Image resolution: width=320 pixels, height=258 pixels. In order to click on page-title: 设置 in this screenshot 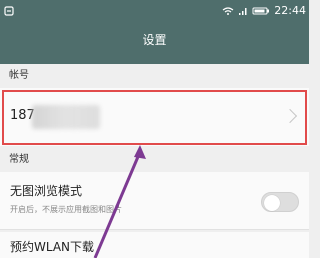, I will do `click(154, 40)`.